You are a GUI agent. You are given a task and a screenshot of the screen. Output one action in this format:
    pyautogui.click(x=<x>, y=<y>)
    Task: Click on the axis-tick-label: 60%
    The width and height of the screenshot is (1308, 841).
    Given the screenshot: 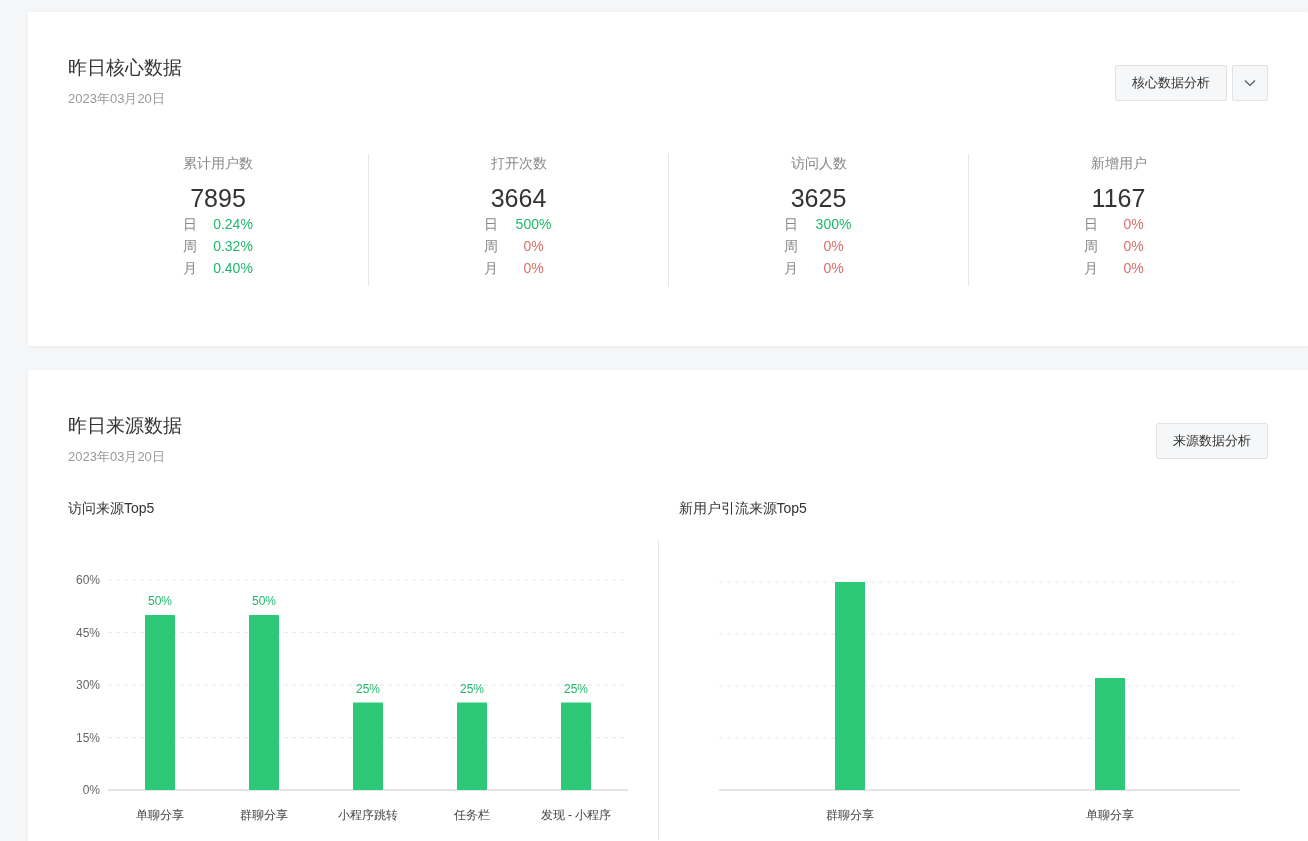 What is the action you would take?
    pyautogui.click(x=87, y=580)
    